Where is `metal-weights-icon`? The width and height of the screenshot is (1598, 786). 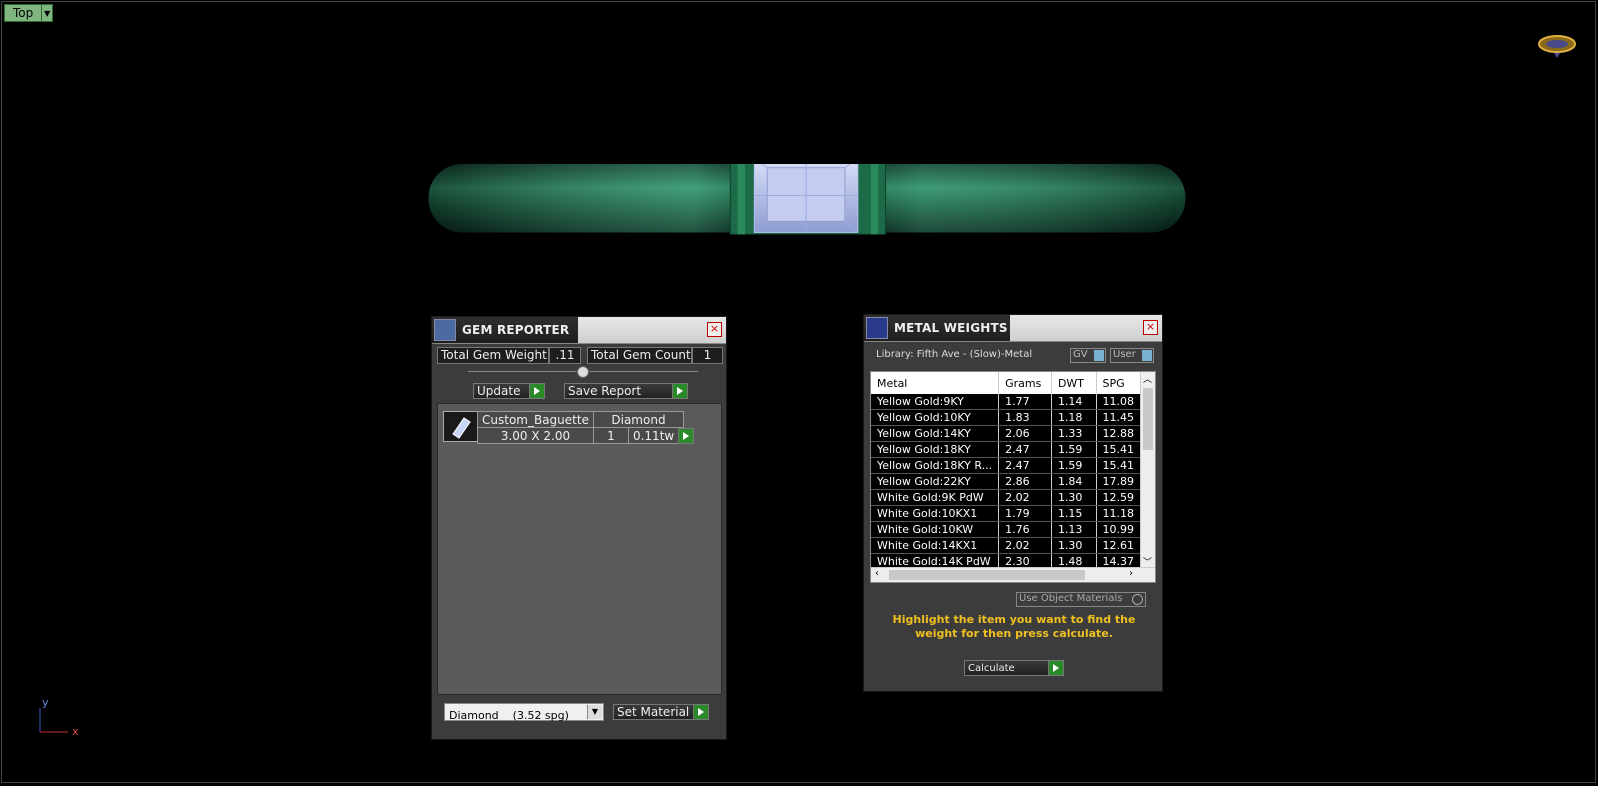 metal-weights-icon is located at coordinates (877, 328).